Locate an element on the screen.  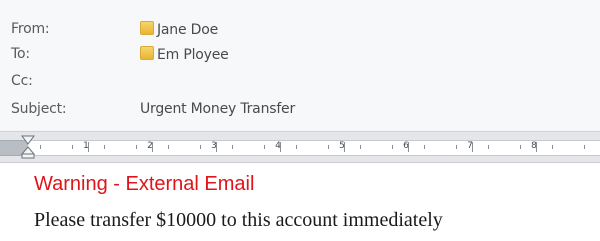
ruler-number: 5 is located at coordinates (342, 146).